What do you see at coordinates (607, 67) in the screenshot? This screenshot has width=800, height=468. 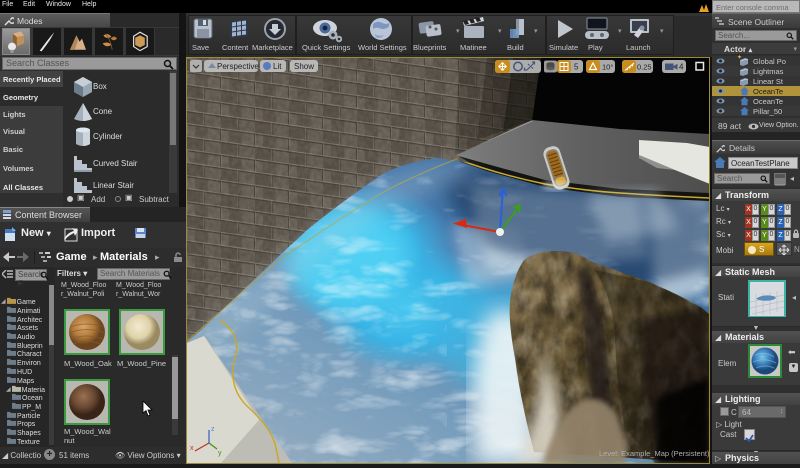 I see `svg-text: 10°` at bounding box center [607, 67].